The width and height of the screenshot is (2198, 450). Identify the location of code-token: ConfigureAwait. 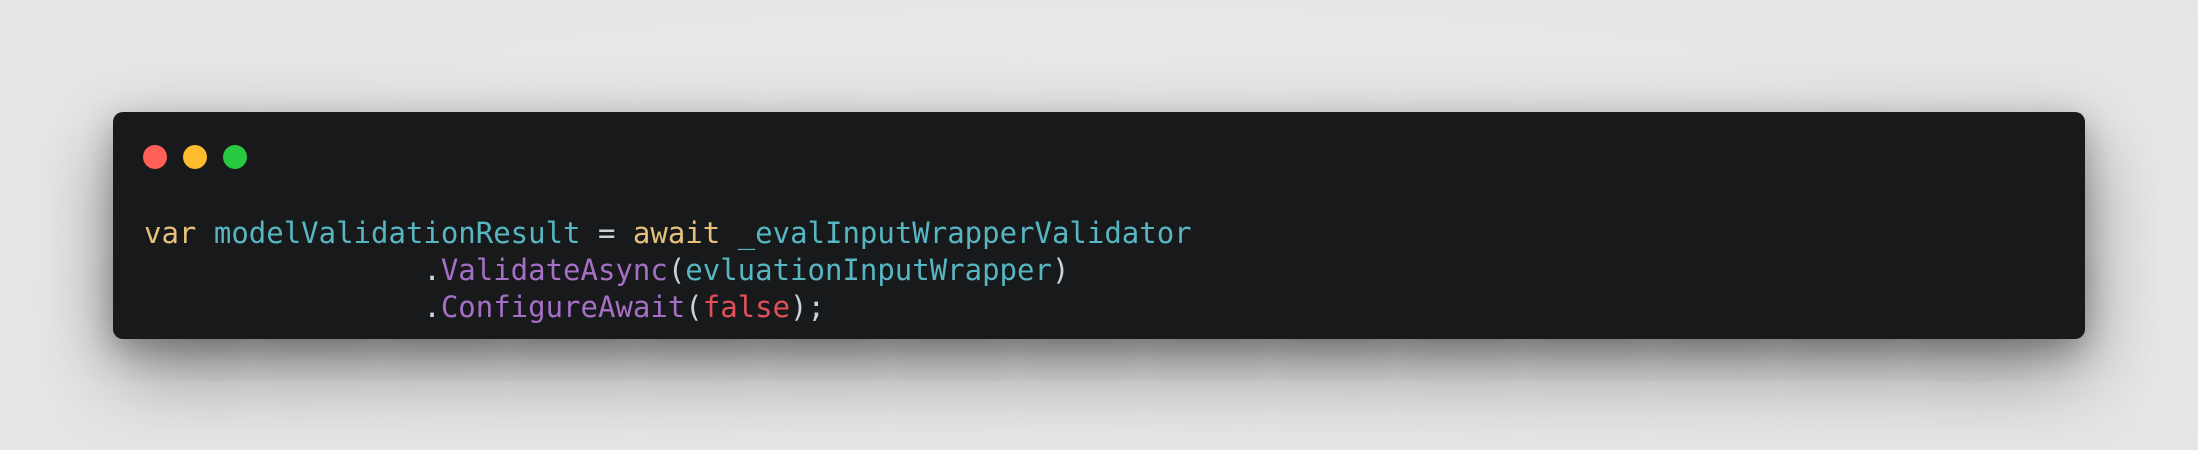
(563, 307).